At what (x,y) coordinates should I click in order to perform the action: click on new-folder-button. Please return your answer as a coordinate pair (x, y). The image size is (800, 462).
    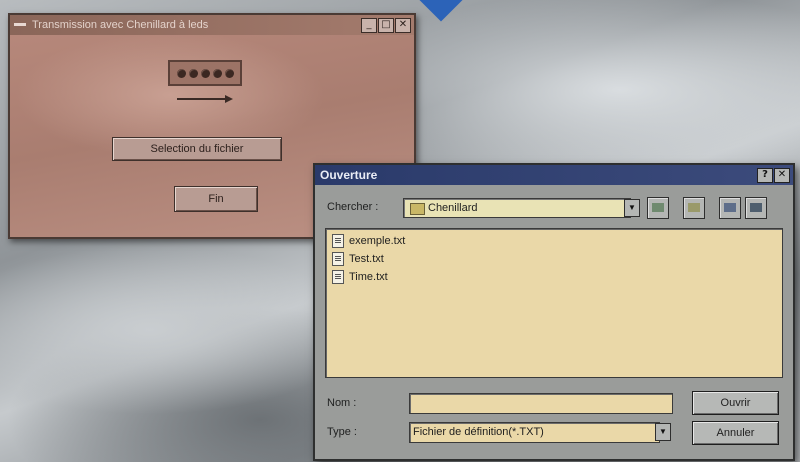
    Looking at the image, I should click on (694, 208).